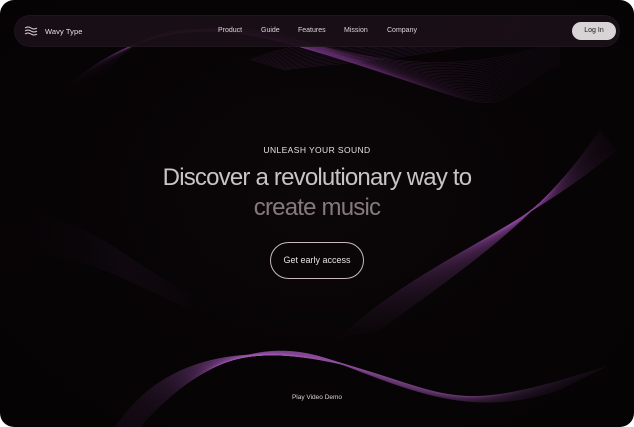 This screenshot has height=427, width=634. I want to click on nav-link-company: Company, so click(402, 31).